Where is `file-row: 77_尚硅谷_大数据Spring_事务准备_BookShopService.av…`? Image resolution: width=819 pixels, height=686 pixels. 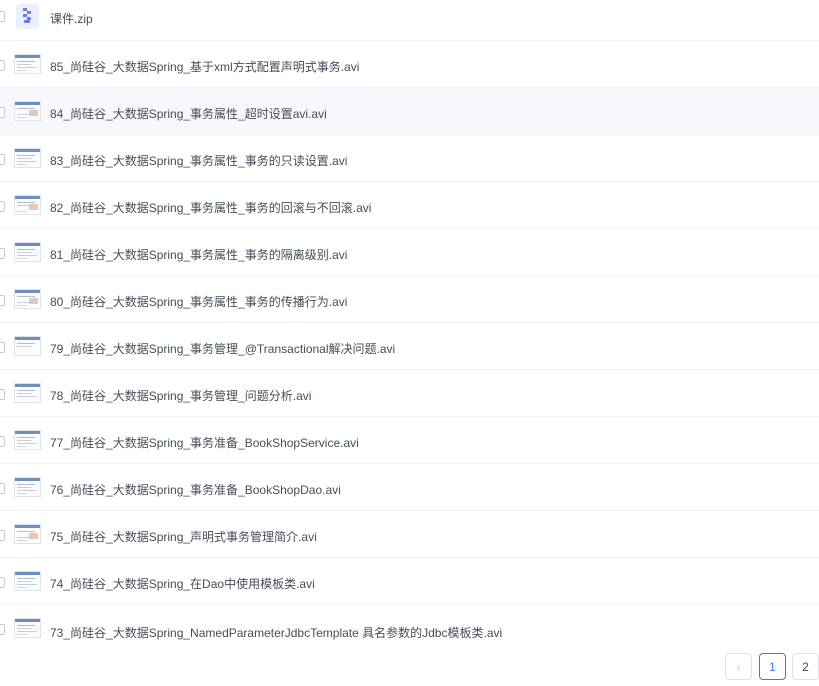
file-row: 77_尚硅谷_大数据Spring_事务准备_BookShopService.av… is located at coordinates (409, 440).